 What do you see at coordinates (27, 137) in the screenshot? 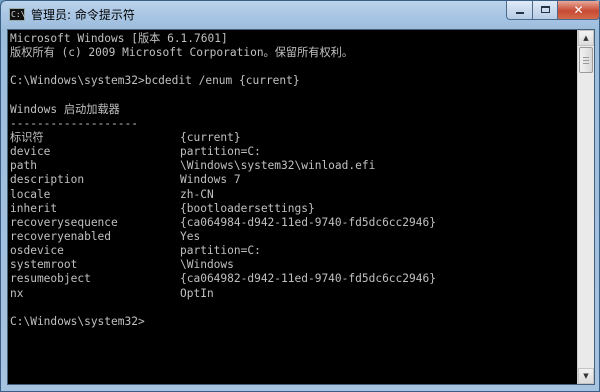
I see `entry-key: 标识符` at bounding box center [27, 137].